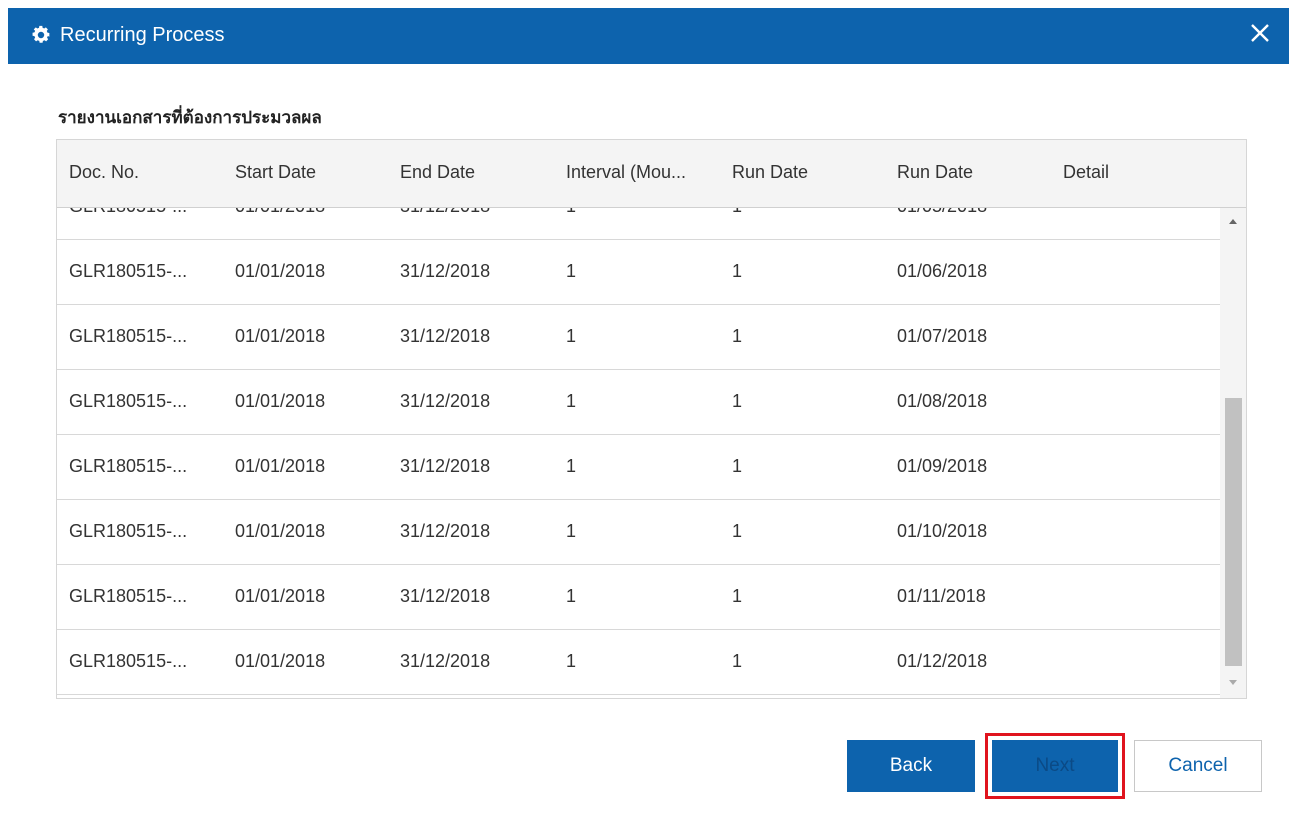 The height and width of the screenshot is (822, 1293). I want to click on vertical-scrollbar, so click(1233, 453).